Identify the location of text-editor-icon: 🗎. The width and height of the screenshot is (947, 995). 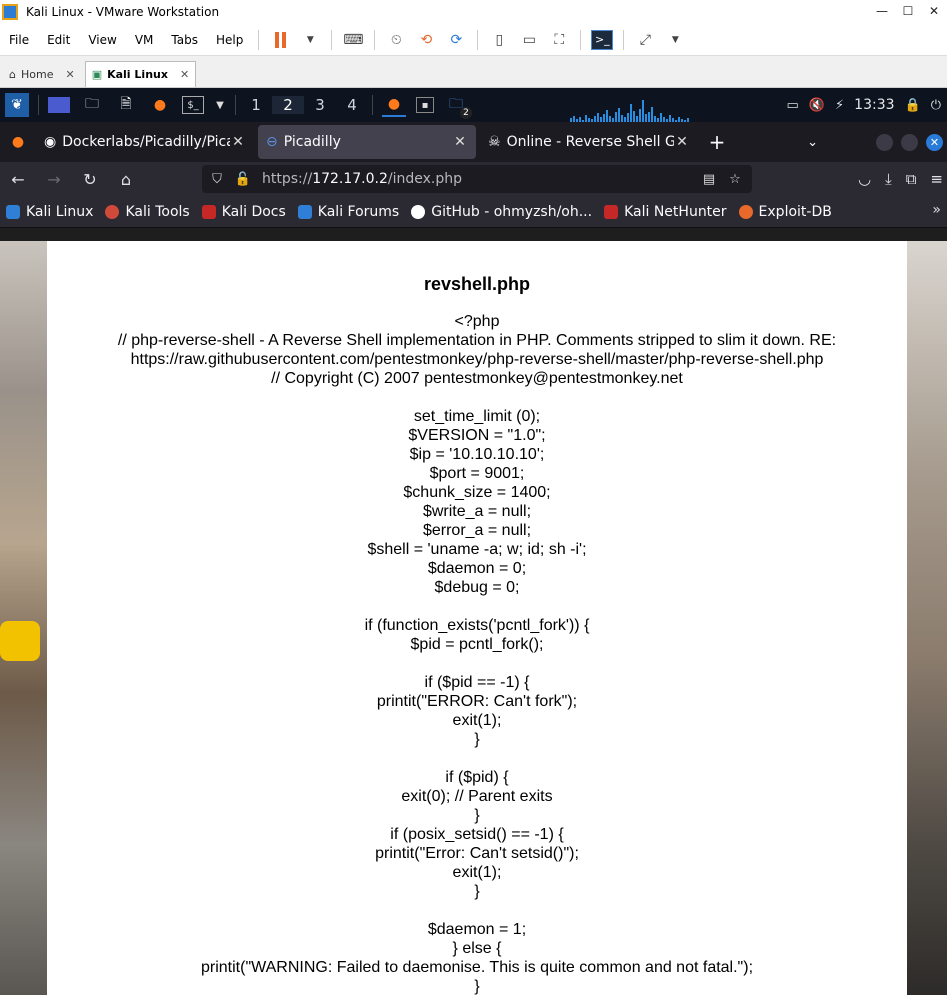
(126, 105).